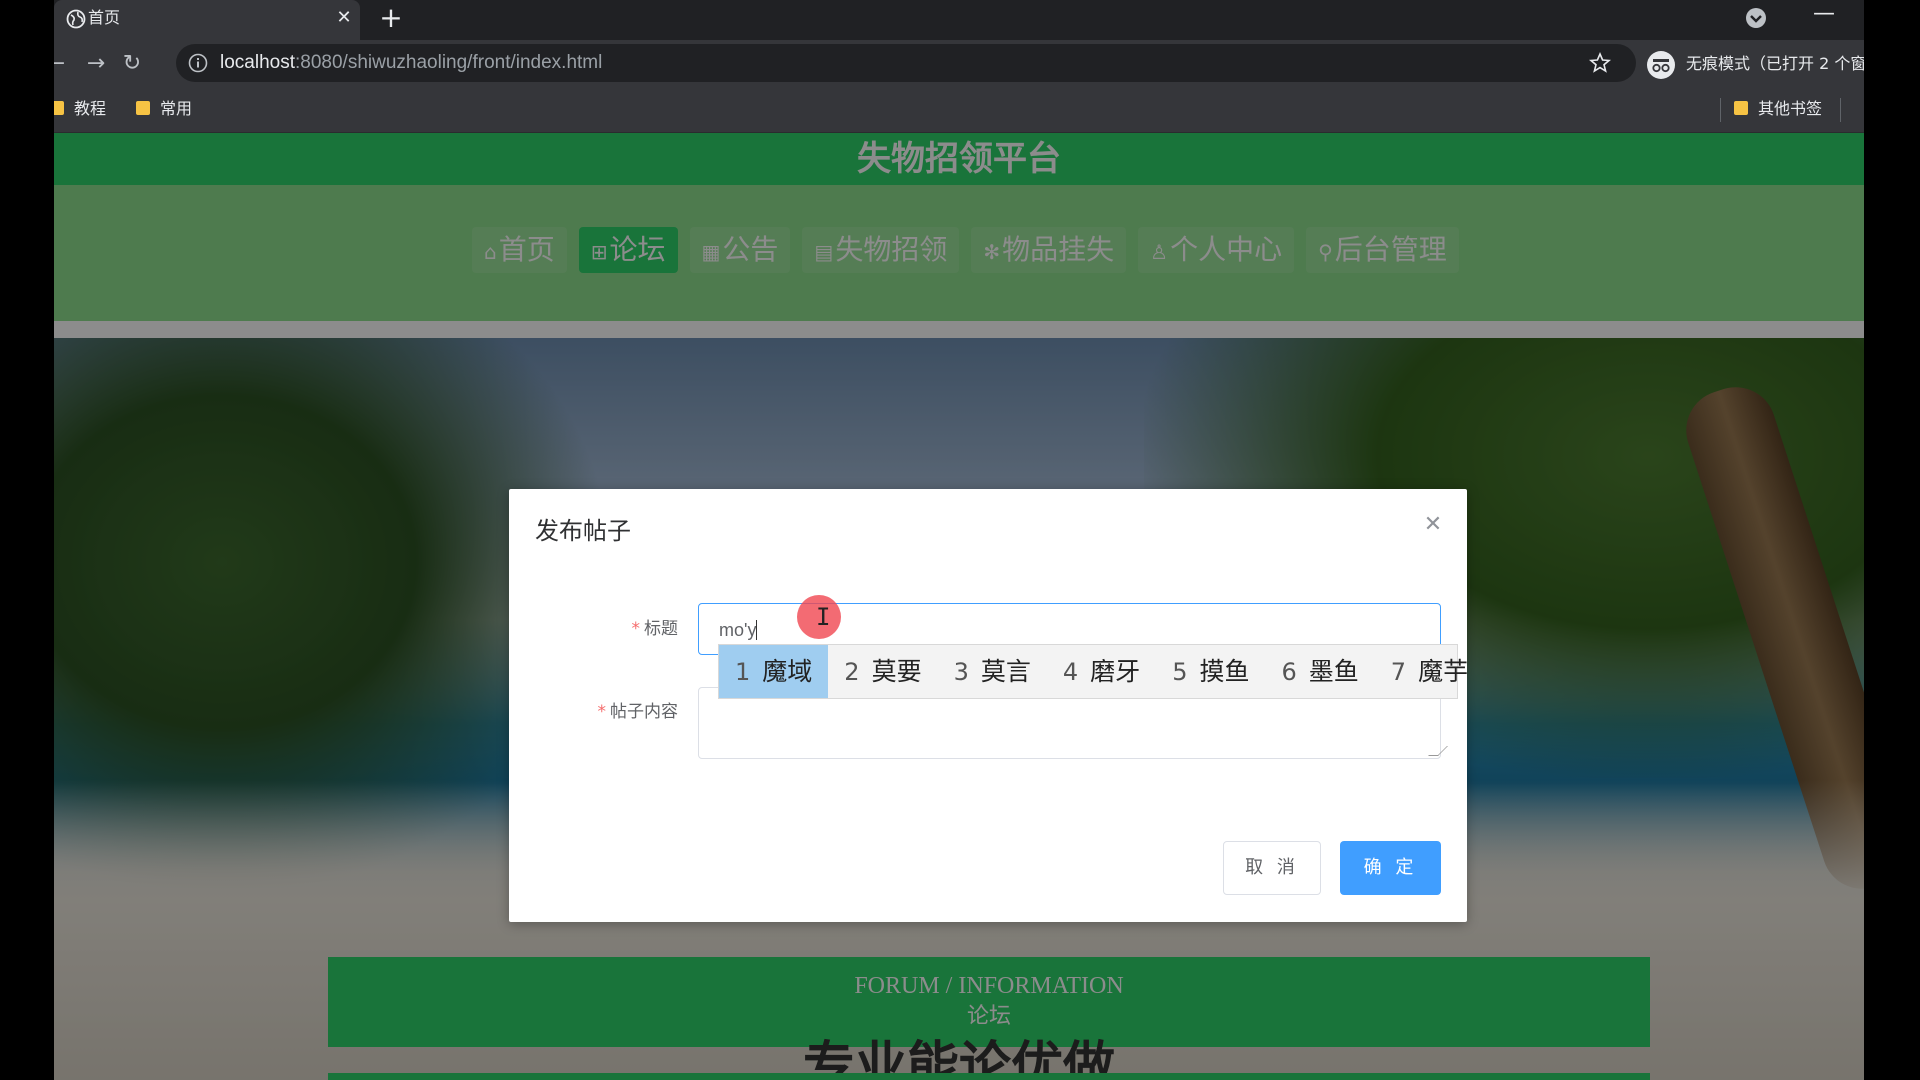 This screenshot has height=1080, width=1920. What do you see at coordinates (743, 672) in the screenshot?
I see `ime-candidate-number: 1` at bounding box center [743, 672].